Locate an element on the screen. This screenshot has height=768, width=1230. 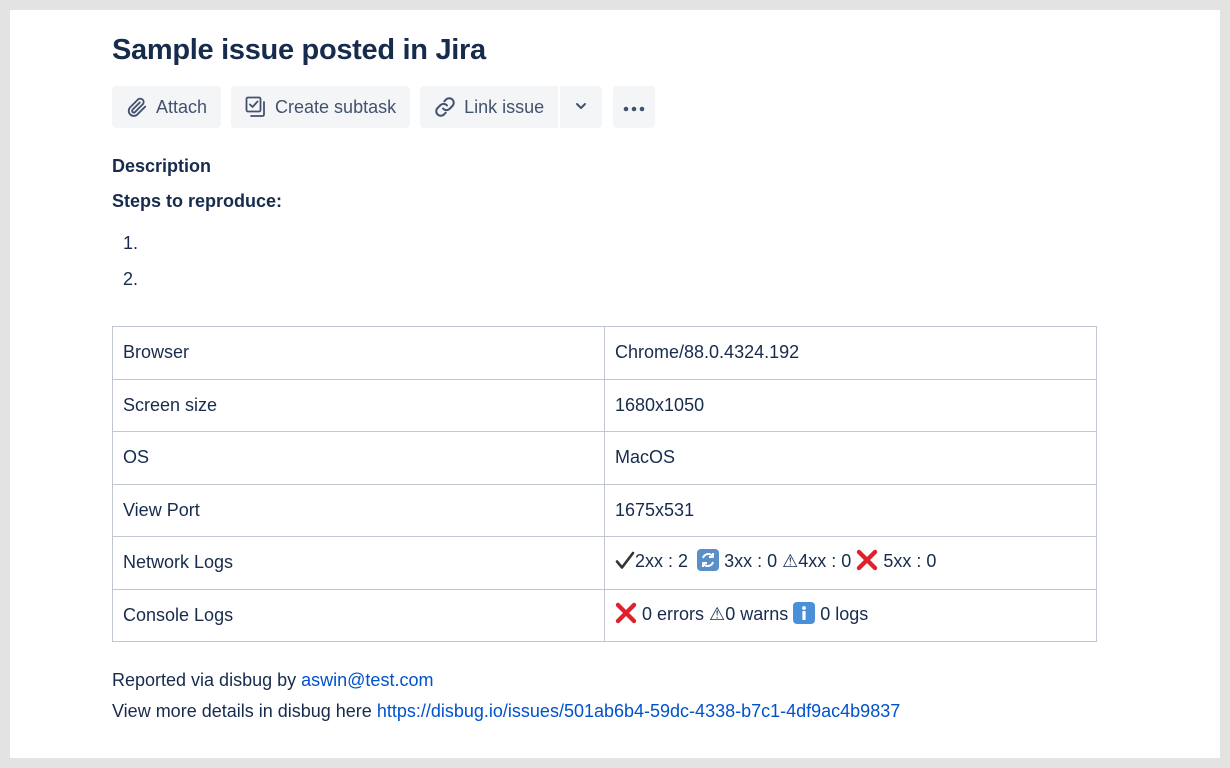
details-prefix: View more details in disbug here is located at coordinates (242, 711).